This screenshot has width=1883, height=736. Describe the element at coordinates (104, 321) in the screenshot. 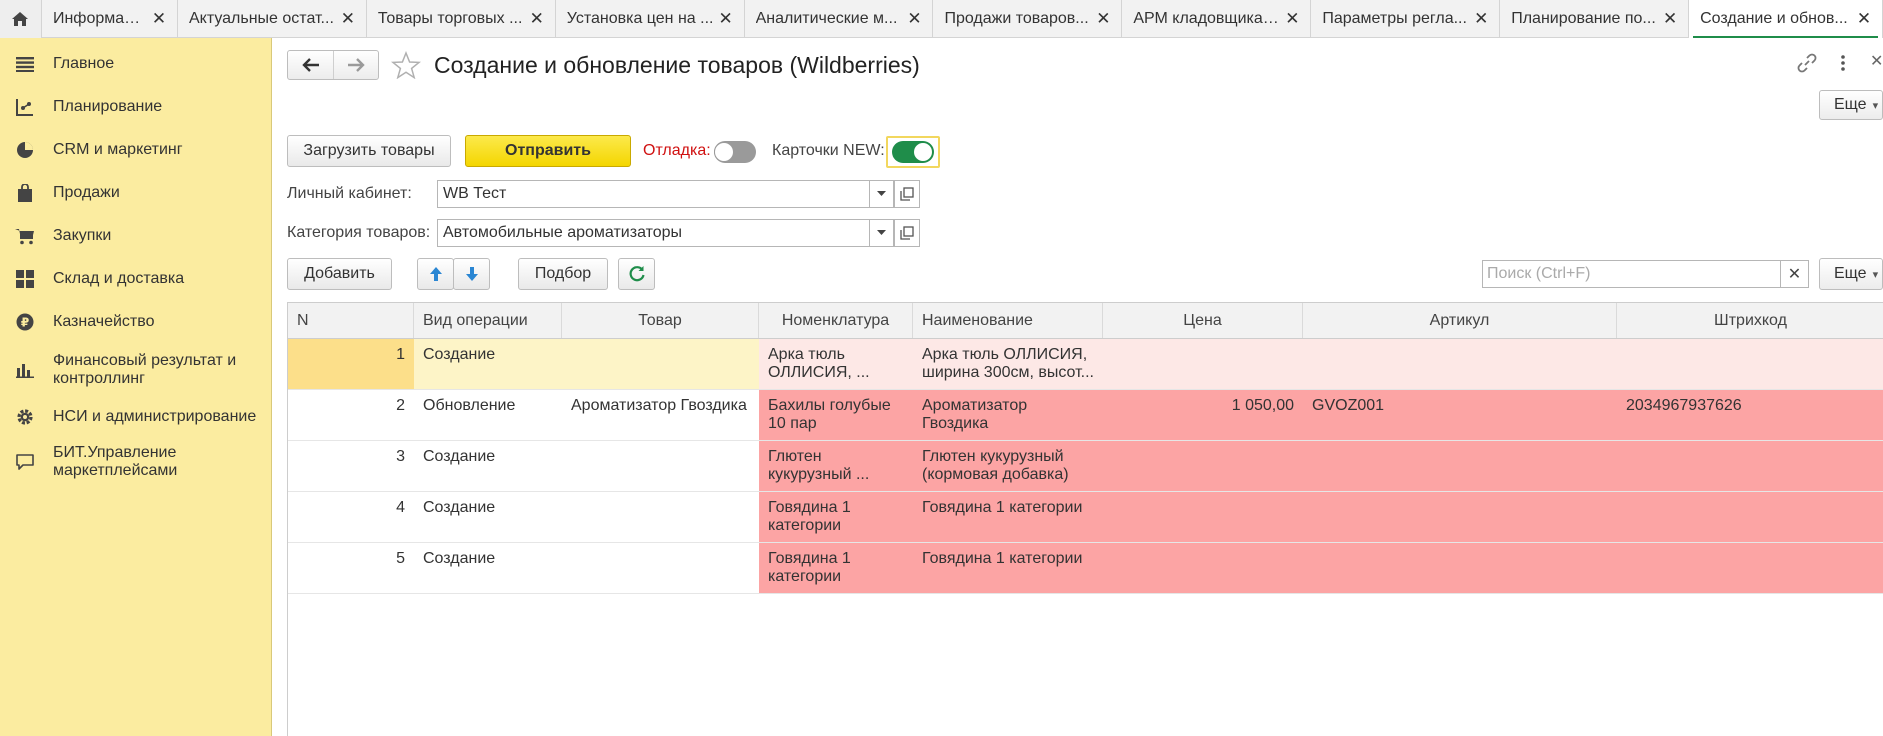

I see `sidebar-item-label: Казначейство` at that location.